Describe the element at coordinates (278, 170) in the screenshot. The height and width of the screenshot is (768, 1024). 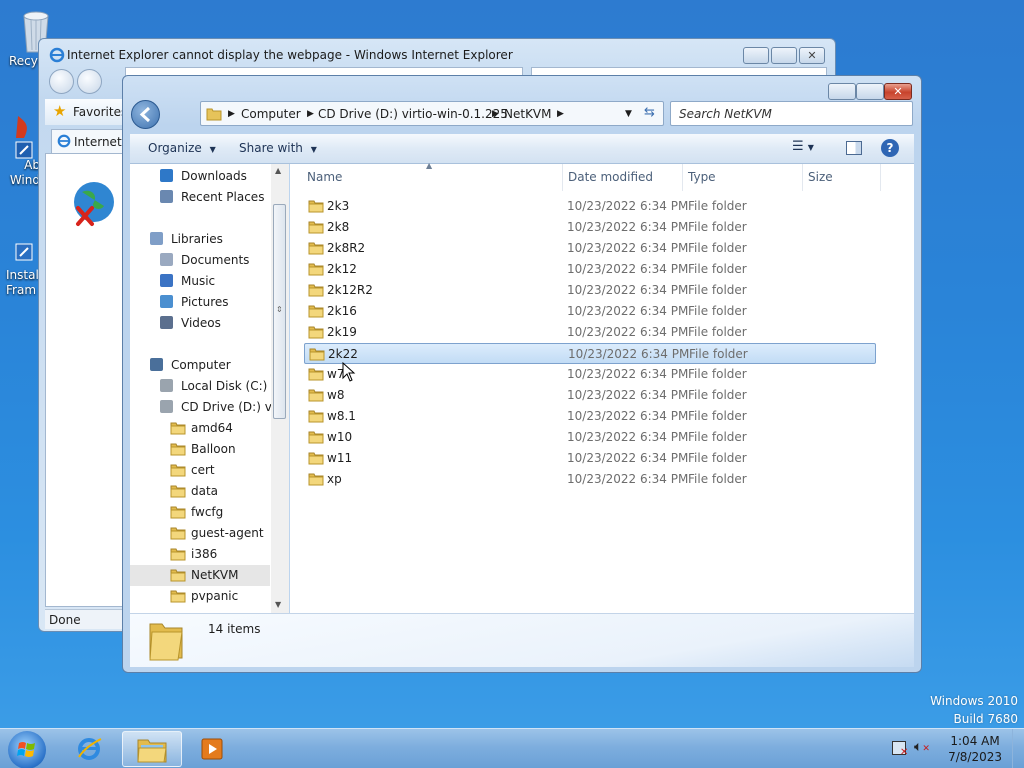
I see `scroll-up-icon: ▲` at that location.